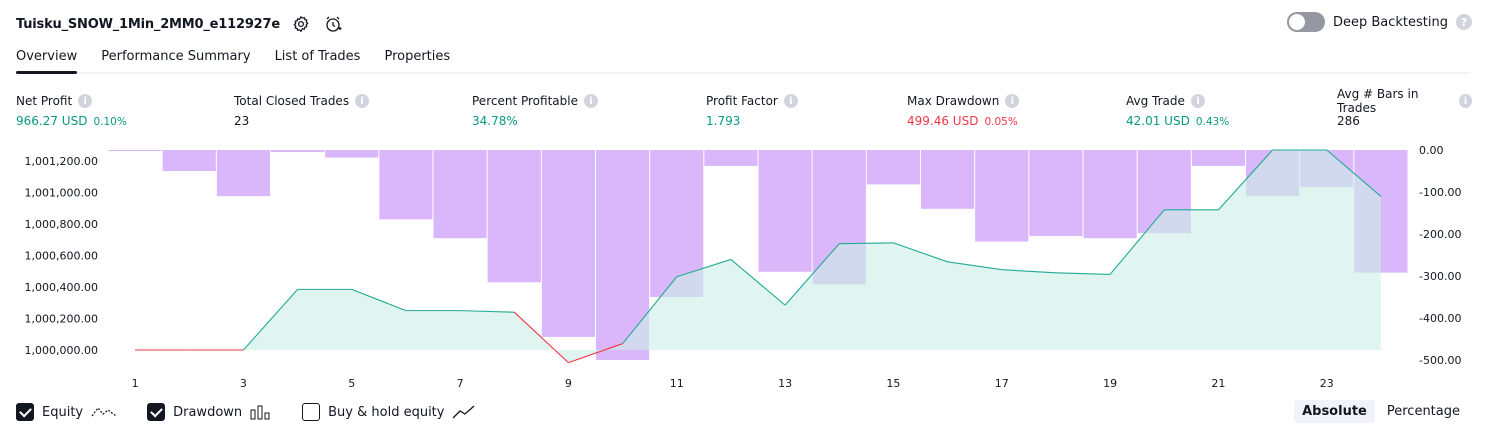 The height and width of the screenshot is (438, 1486). I want to click on metric-percent: 0.05%, so click(1001, 122).